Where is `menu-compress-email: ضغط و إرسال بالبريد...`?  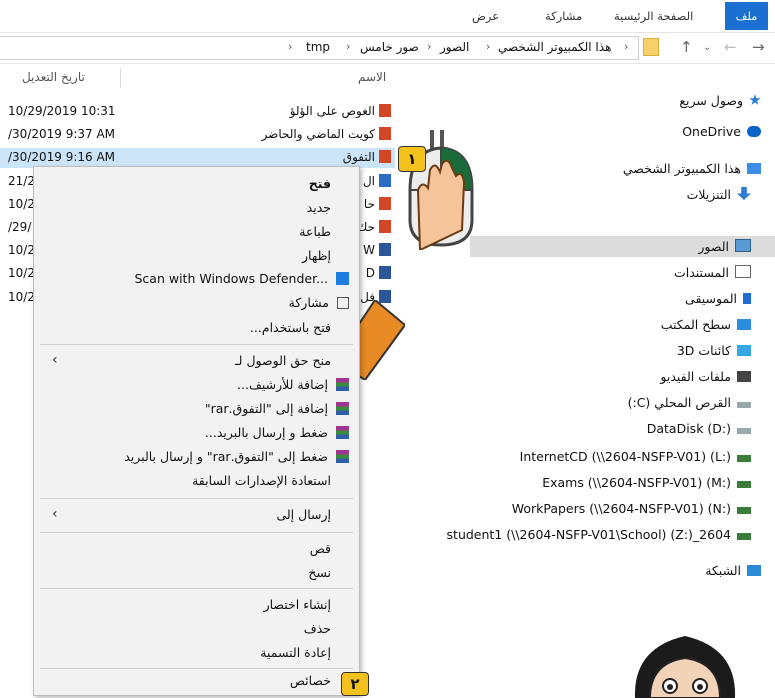 menu-compress-email: ضغط و إرسال بالبريد... is located at coordinates (277, 433).